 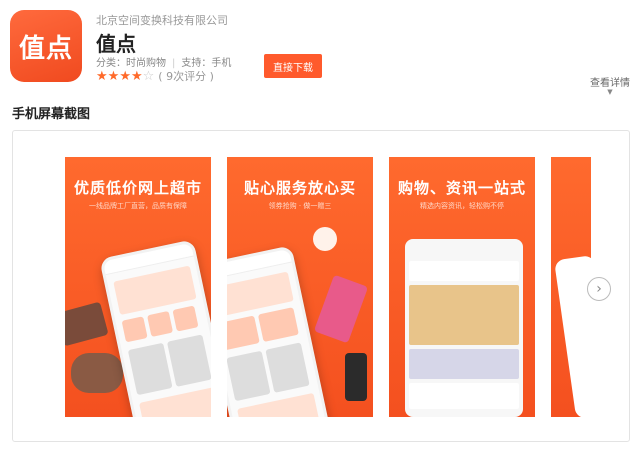 I want to click on screenshot-1: 优质低价网上超市 一线品牌工厂直营，品质有保障, so click(x=138, y=287).